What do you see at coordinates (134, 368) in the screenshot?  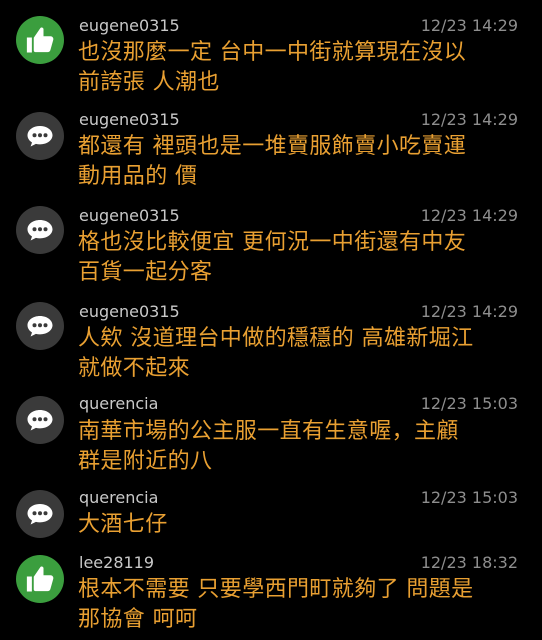 I see `comment-line: 就做不起來` at bounding box center [134, 368].